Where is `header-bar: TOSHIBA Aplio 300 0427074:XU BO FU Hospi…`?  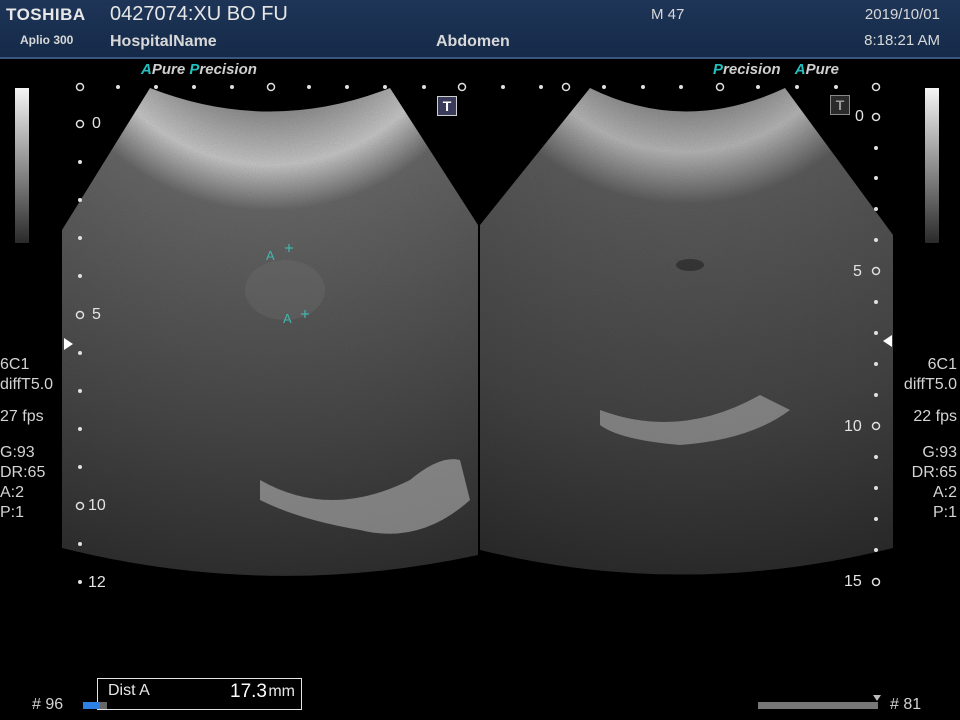
header-bar: TOSHIBA Aplio 300 0427074:XU BO FU Hospi… is located at coordinates (480, 29).